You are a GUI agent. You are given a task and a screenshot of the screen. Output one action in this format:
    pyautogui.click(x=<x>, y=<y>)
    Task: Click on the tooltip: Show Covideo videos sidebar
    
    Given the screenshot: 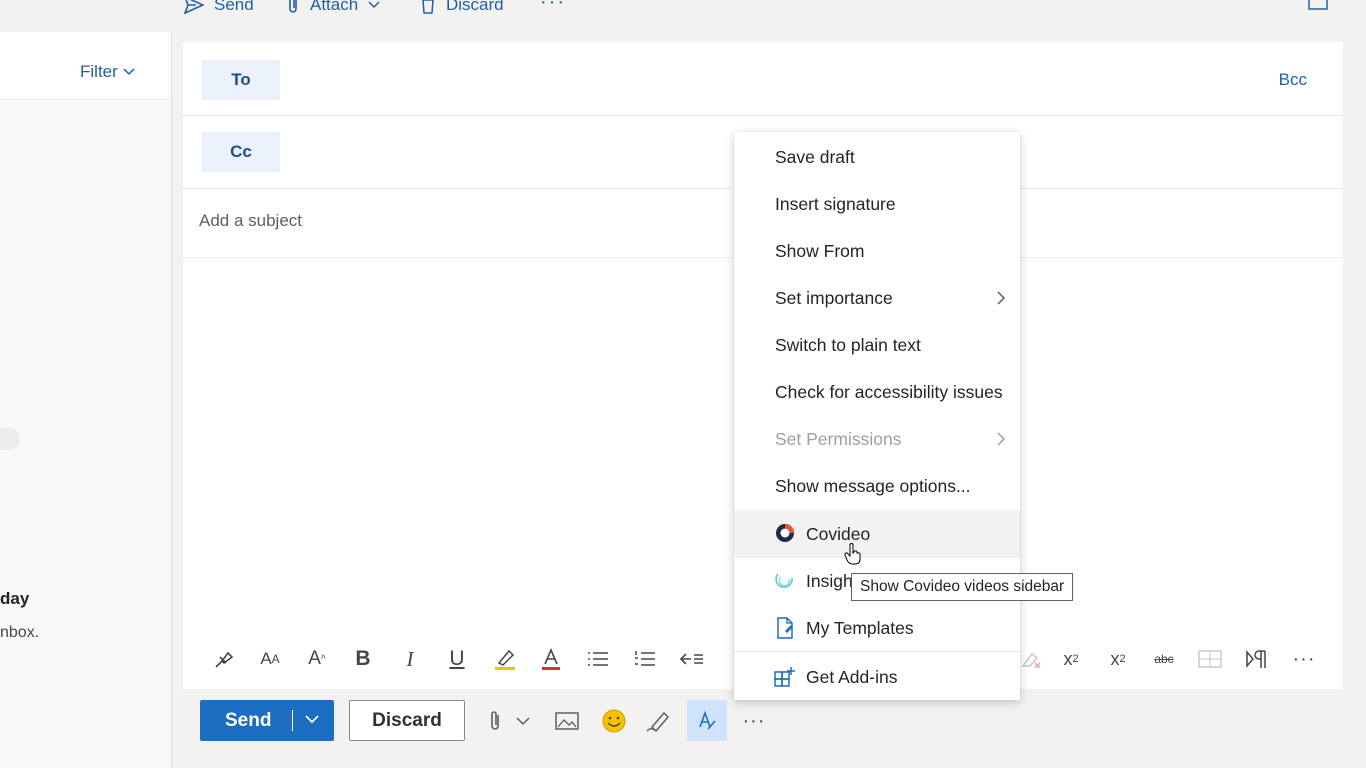 What is the action you would take?
    pyautogui.click(x=962, y=587)
    